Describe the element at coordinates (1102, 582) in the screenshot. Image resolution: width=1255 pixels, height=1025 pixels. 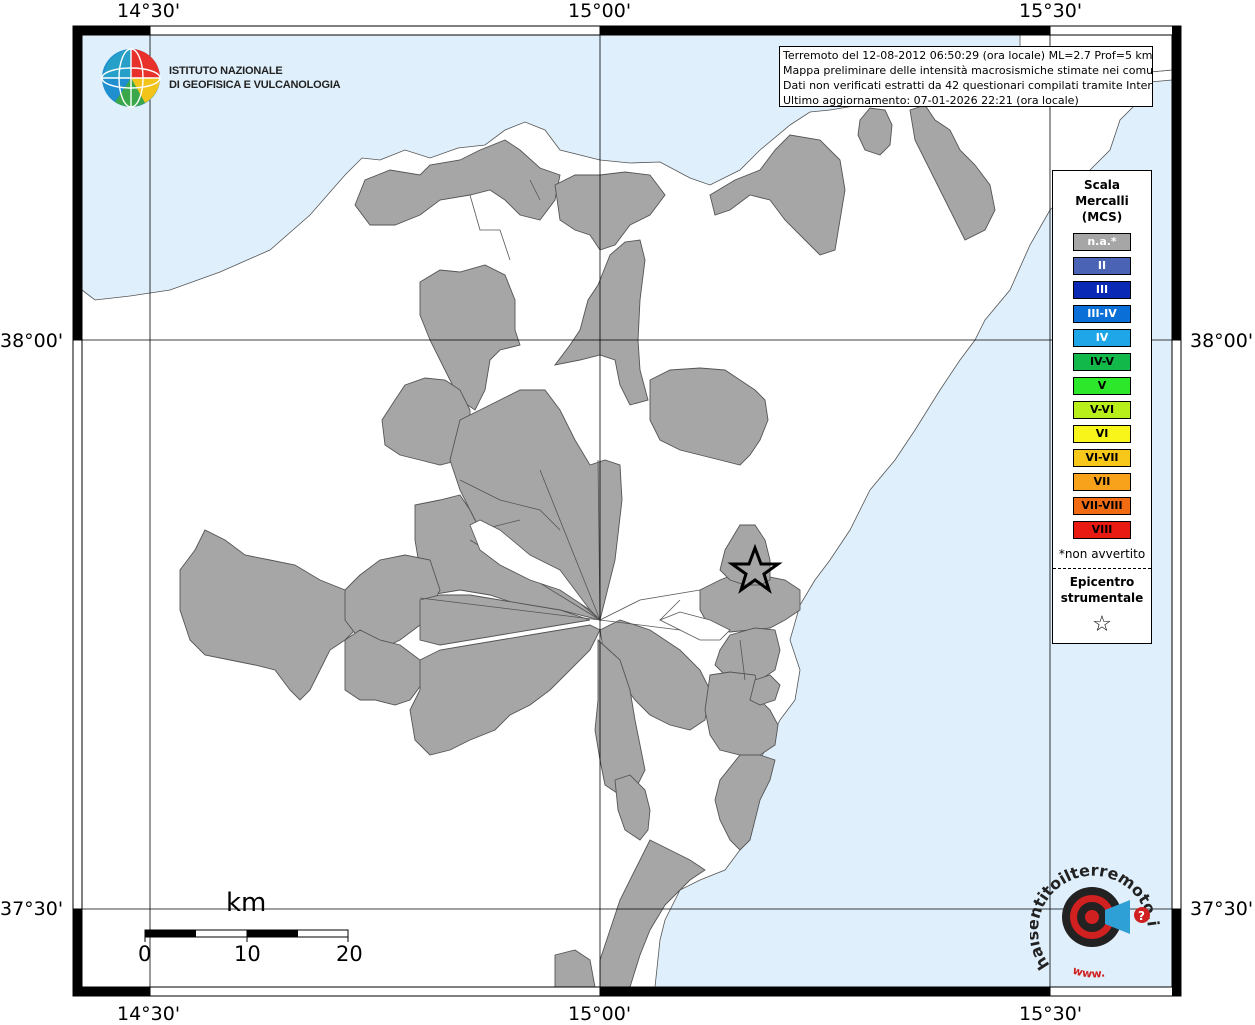
I see `legend-epicenter-line-1: Epicentro` at that location.